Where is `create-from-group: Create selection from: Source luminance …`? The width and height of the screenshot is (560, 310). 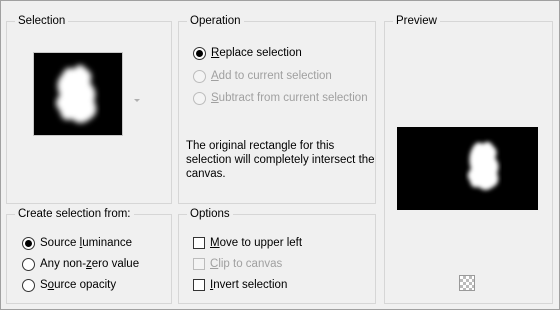
create-from-group: Create selection from: Source luminance … is located at coordinates (89, 255).